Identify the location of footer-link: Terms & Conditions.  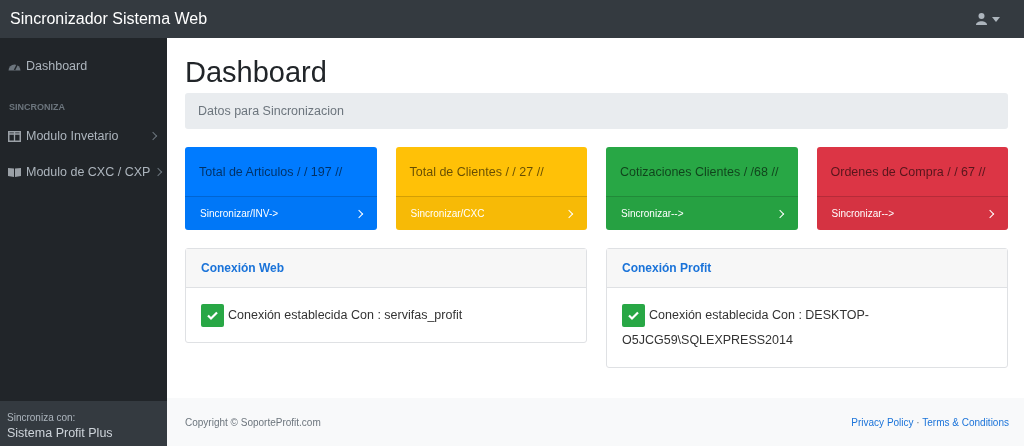
(965, 422).